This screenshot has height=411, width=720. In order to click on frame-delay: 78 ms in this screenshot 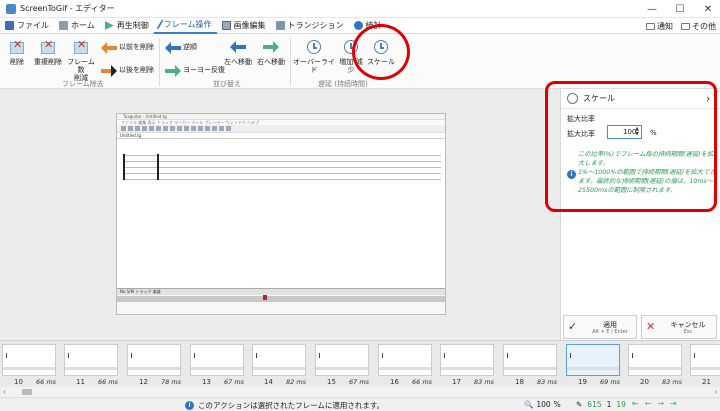, I will do `click(171, 382)`.